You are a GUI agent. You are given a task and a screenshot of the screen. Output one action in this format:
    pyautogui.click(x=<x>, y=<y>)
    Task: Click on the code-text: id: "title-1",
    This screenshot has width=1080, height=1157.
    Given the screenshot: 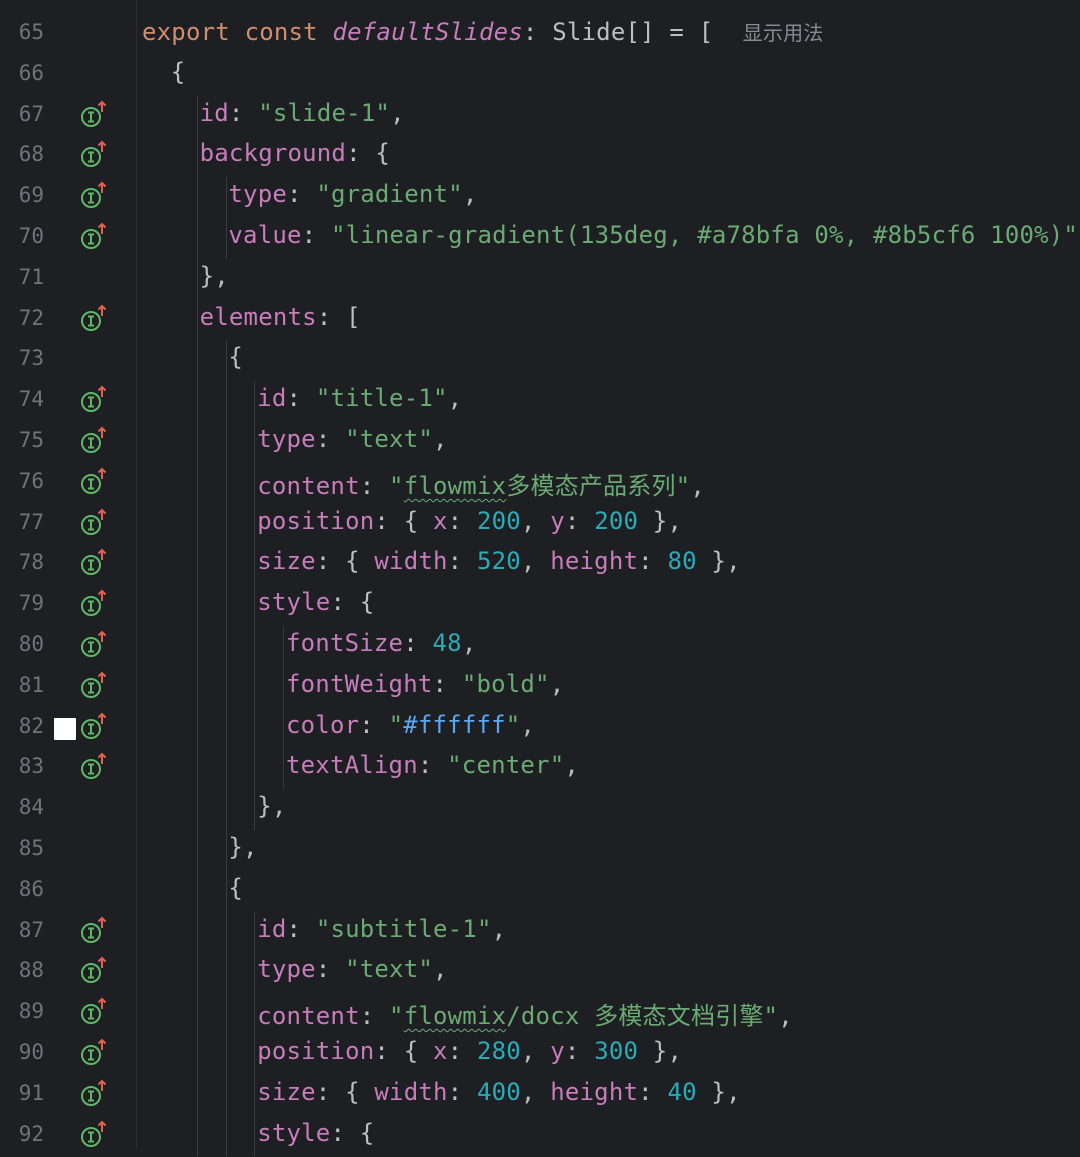 What is the action you would take?
    pyautogui.click(x=359, y=398)
    